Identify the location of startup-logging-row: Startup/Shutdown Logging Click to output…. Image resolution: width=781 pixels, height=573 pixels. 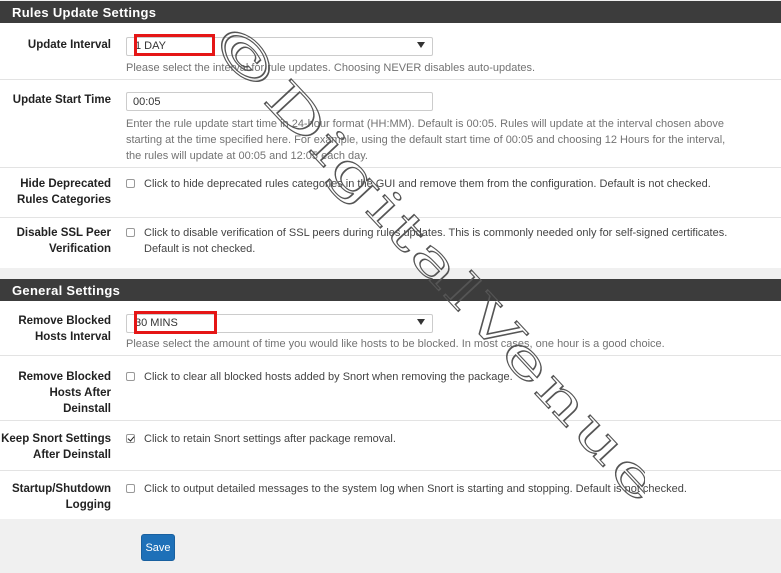
(390, 495).